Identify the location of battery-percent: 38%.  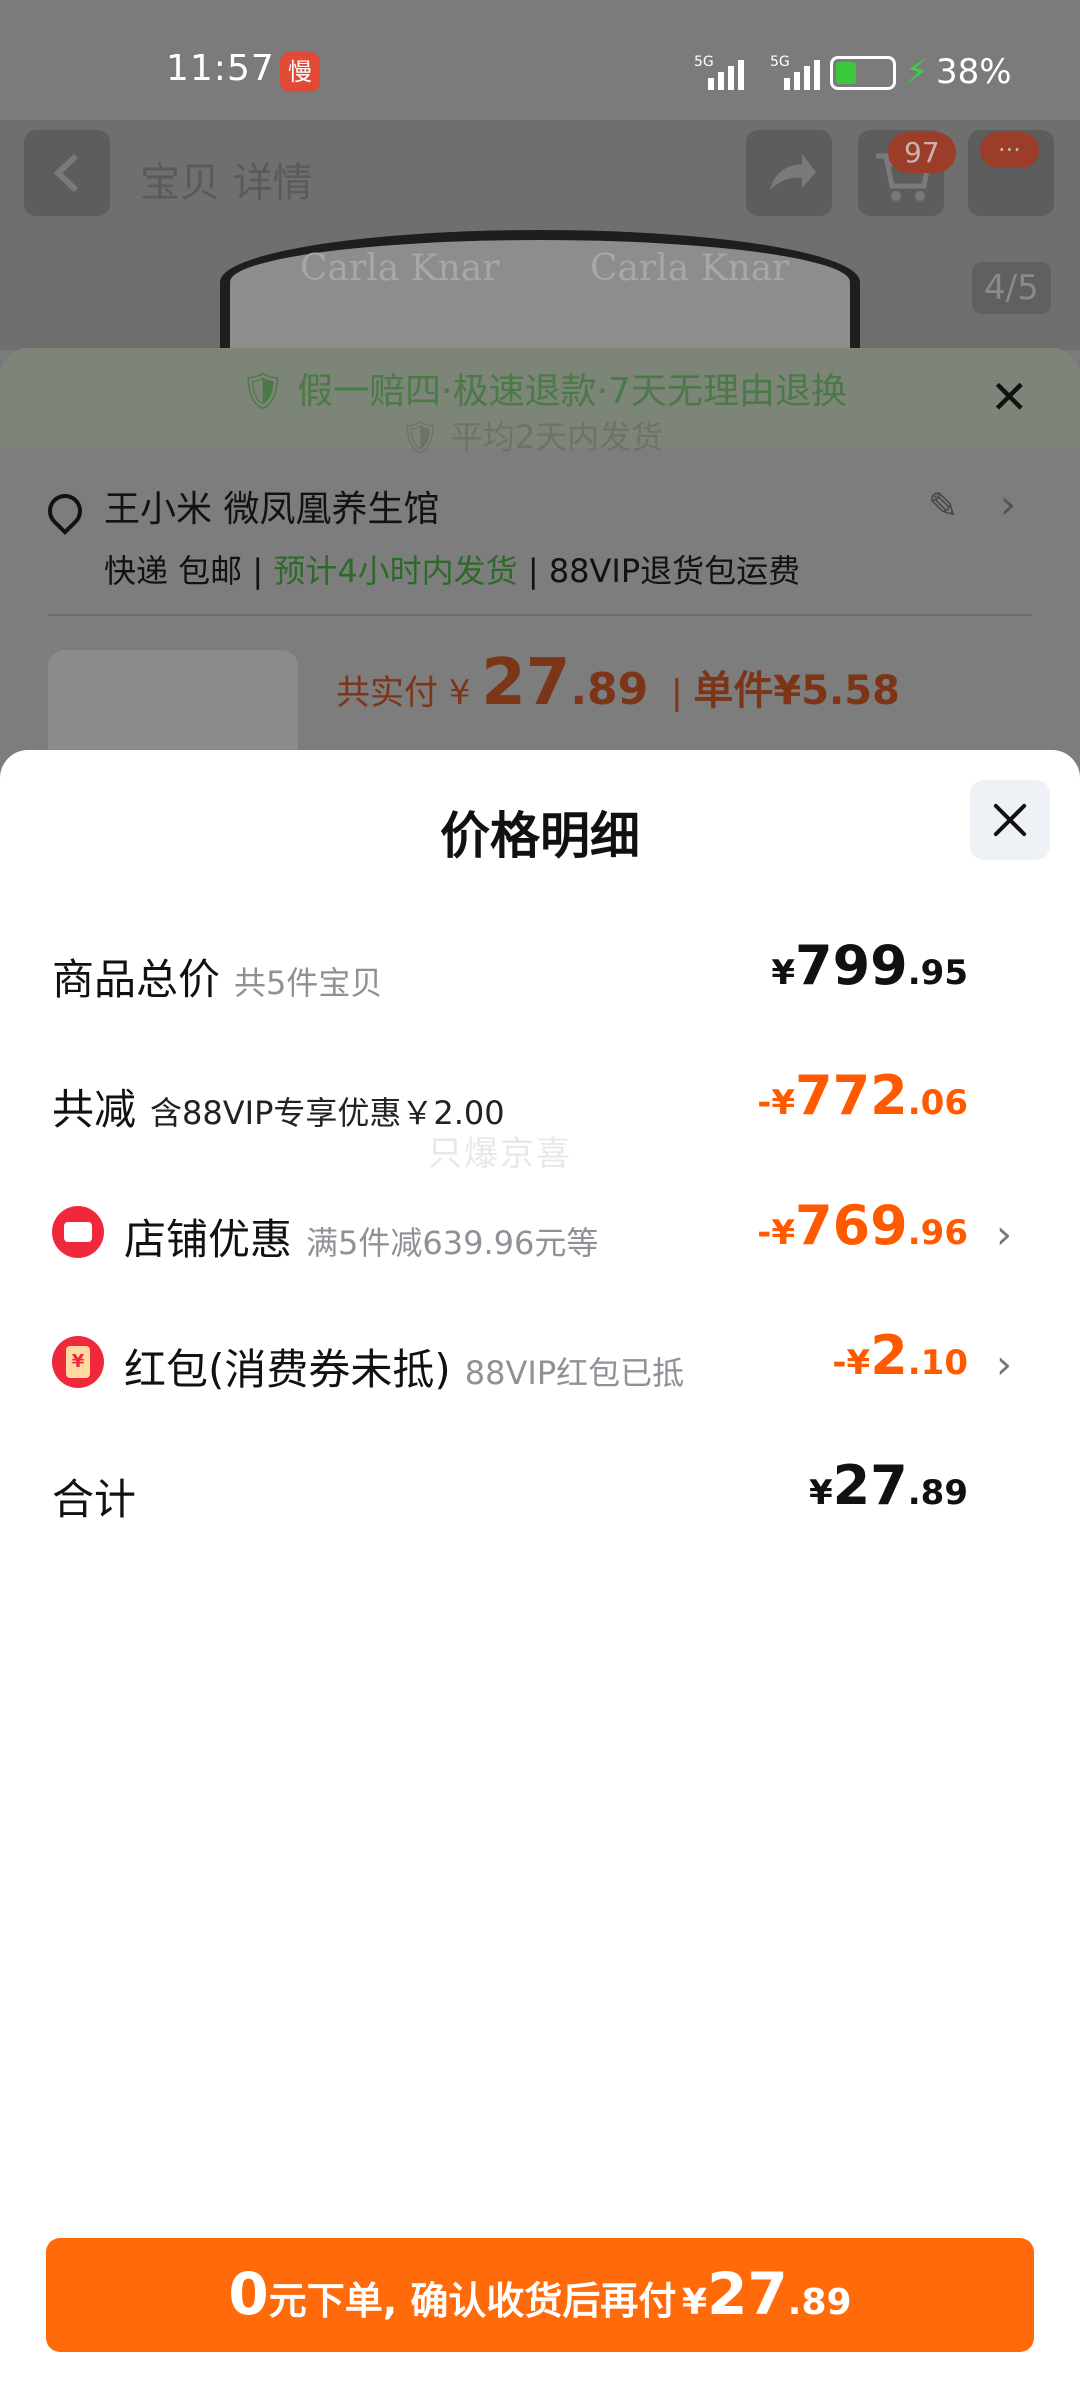
(974, 72).